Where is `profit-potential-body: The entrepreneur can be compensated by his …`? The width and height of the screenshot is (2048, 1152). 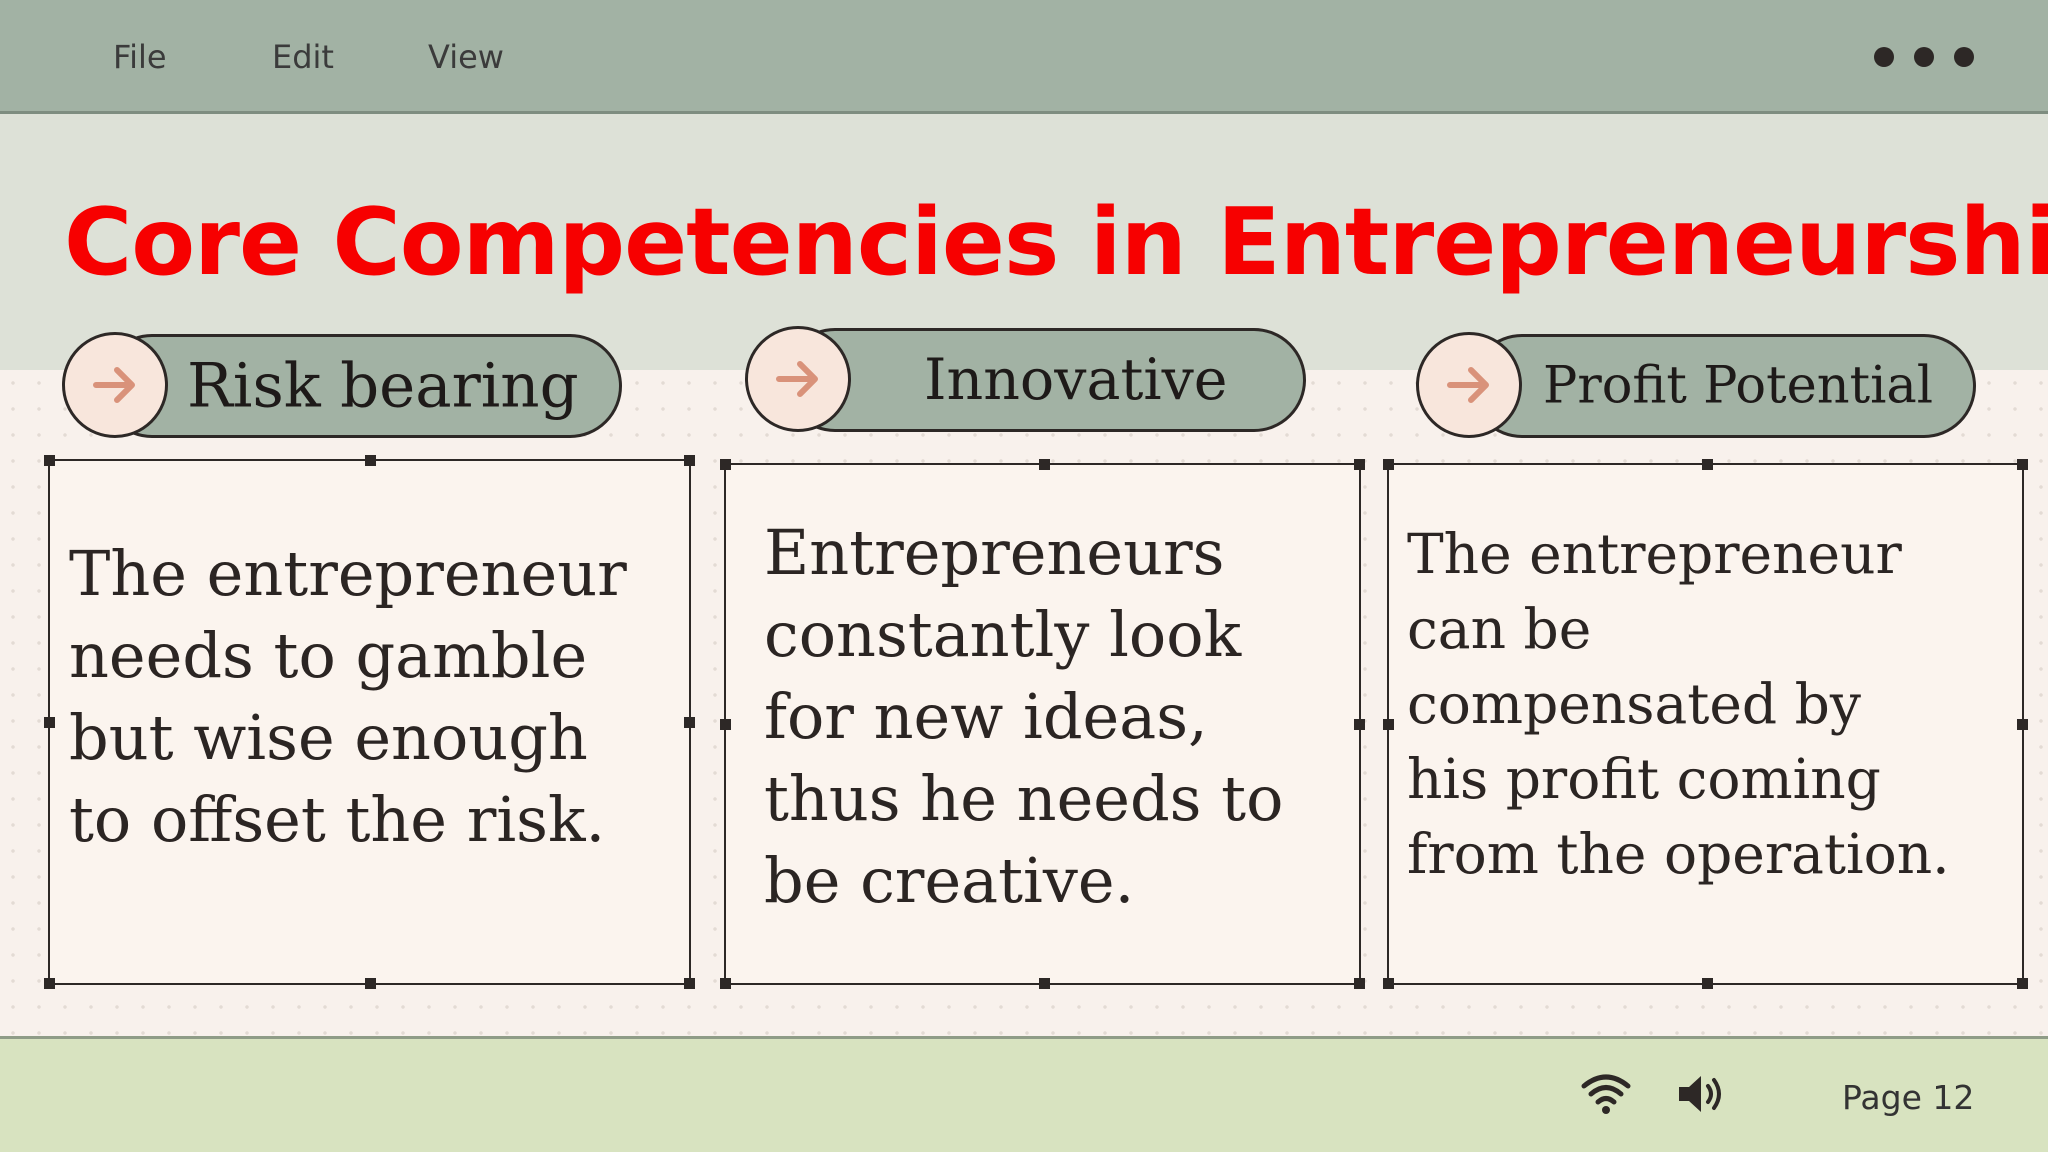
profit-potential-body: The entrepreneur can be compensated by his … is located at coordinates (1678, 704).